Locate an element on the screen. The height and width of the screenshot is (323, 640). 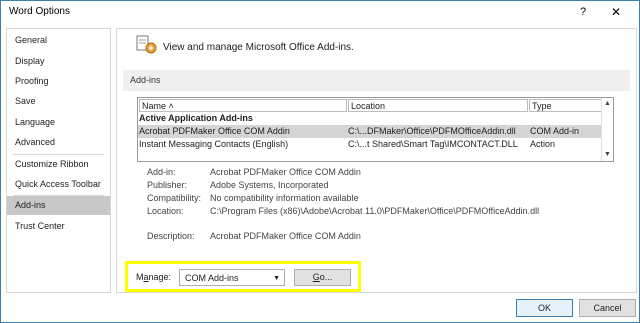
sidebar-item-add-ins: Add-ins is located at coordinates (58, 205).